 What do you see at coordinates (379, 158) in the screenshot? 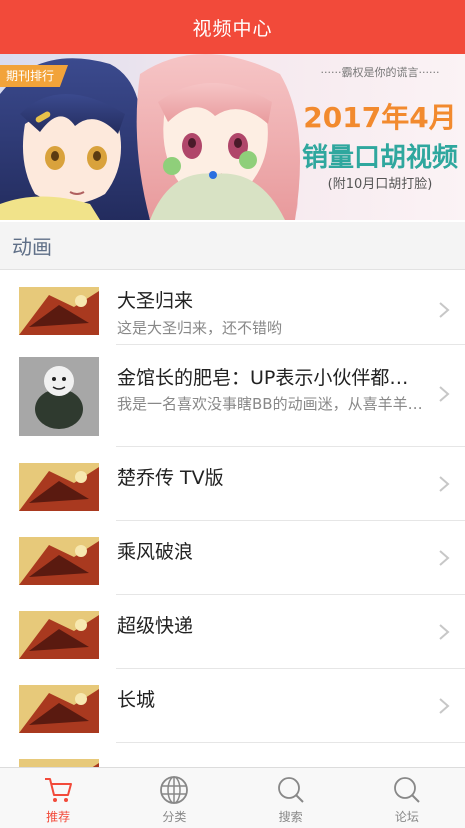
I see `banner-subline: 销量口胡视频` at bounding box center [379, 158].